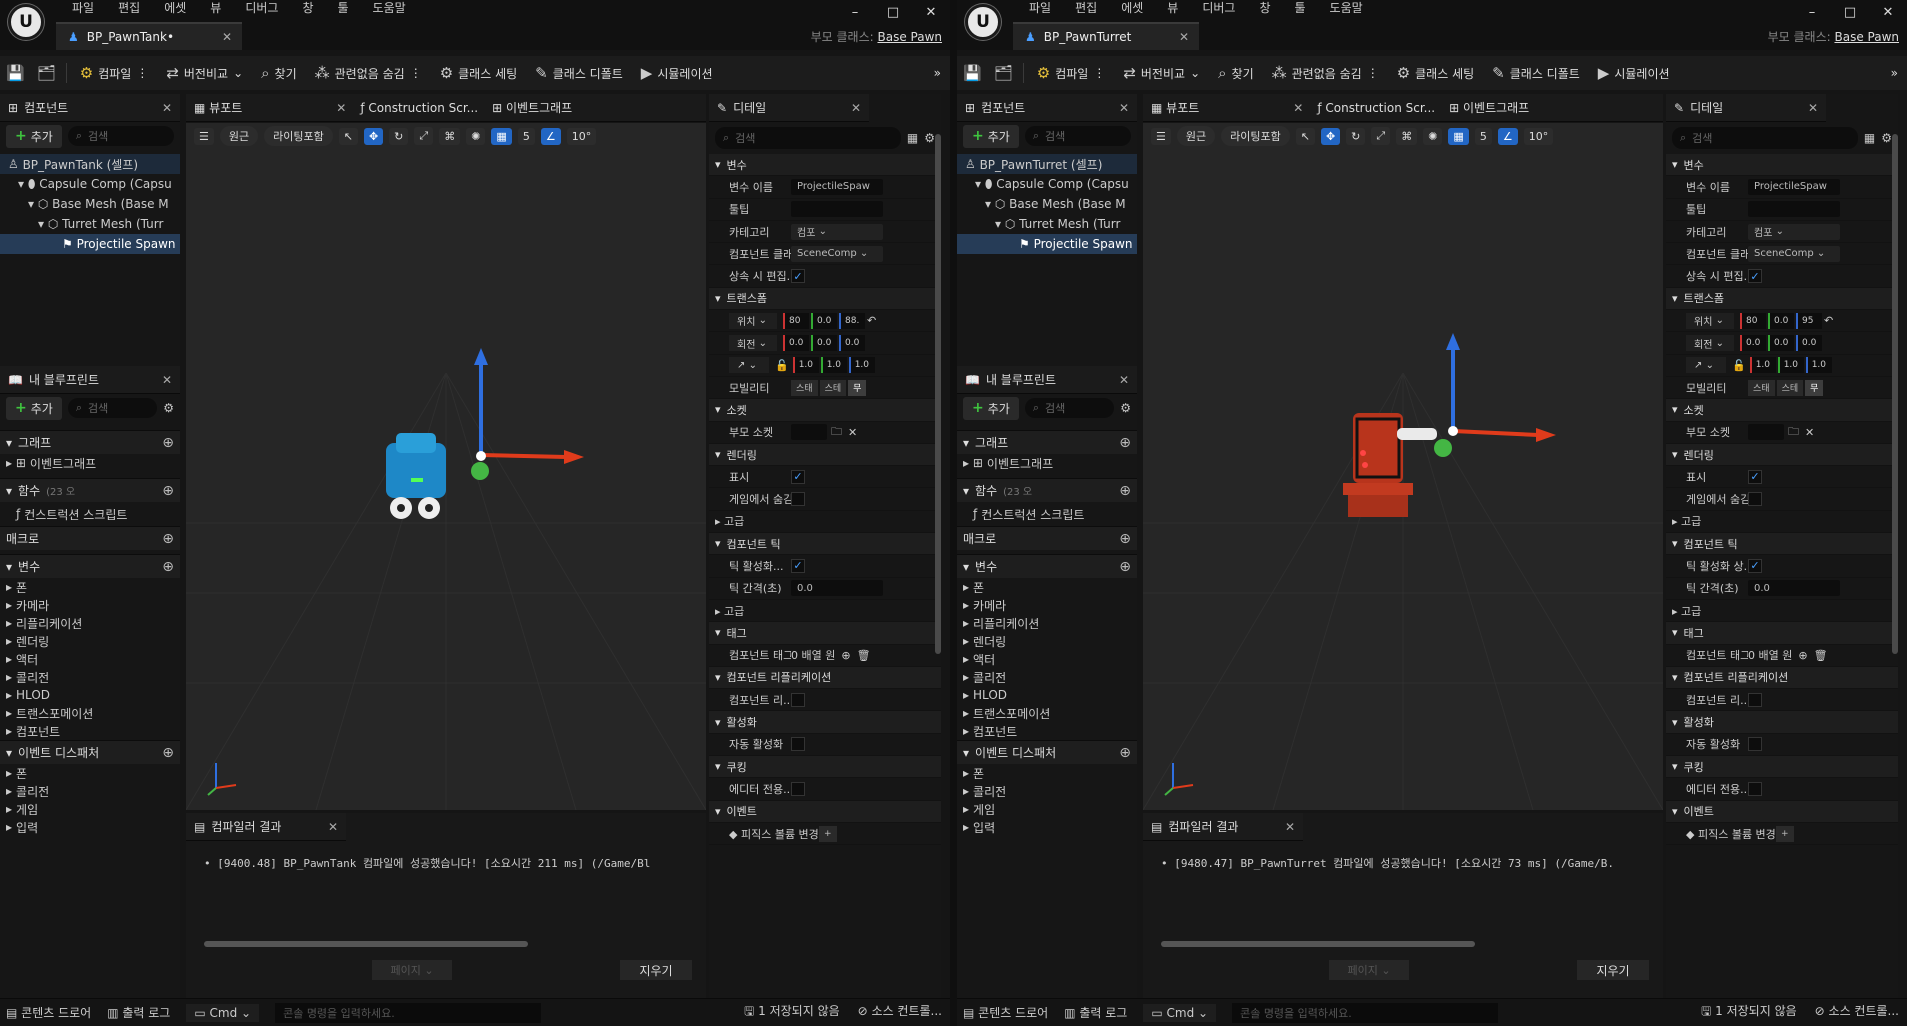  Describe the element at coordinates (1782, 722) in the screenshot. I see `details-section-activation: ▾ 활성화` at that location.